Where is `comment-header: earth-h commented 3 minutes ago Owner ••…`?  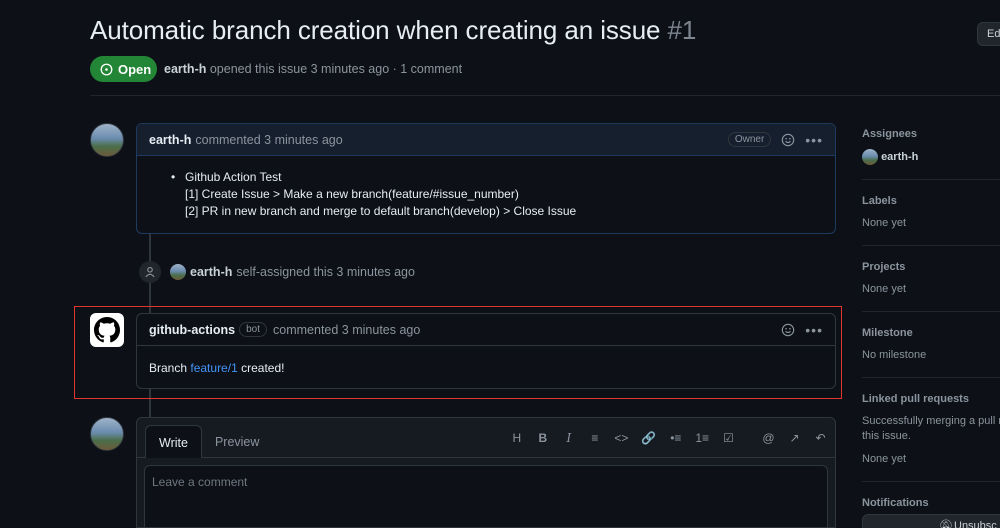
comment-header: earth-h commented 3 minutes ago Owner ••… is located at coordinates (486, 140).